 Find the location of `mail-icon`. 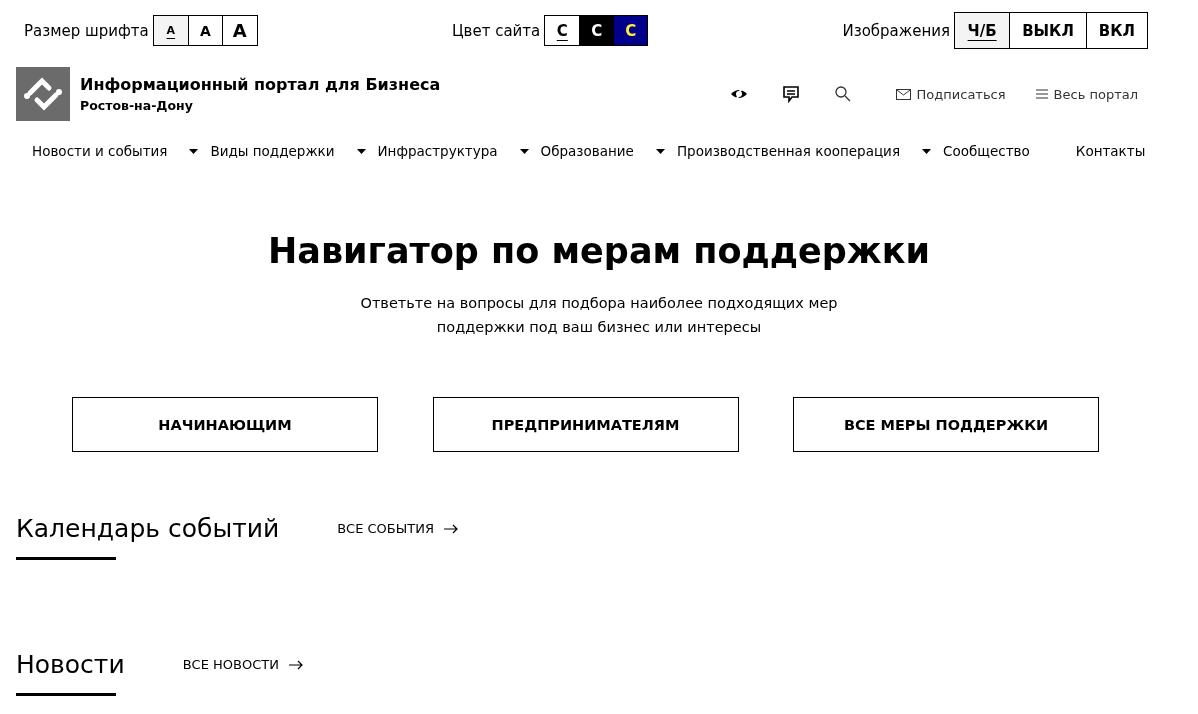

mail-icon is located at coordinates (903, 94).